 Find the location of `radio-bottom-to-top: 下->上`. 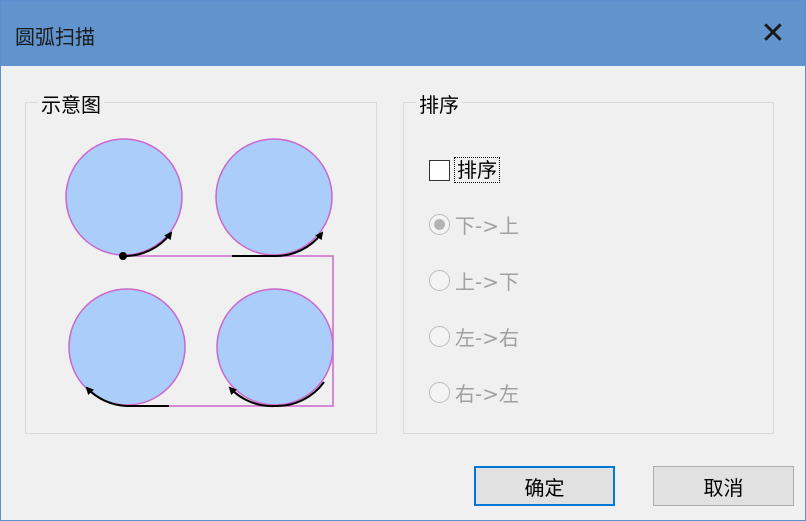

radio-bottom-to-top: 下->上 is located at coordinates (474, 224).